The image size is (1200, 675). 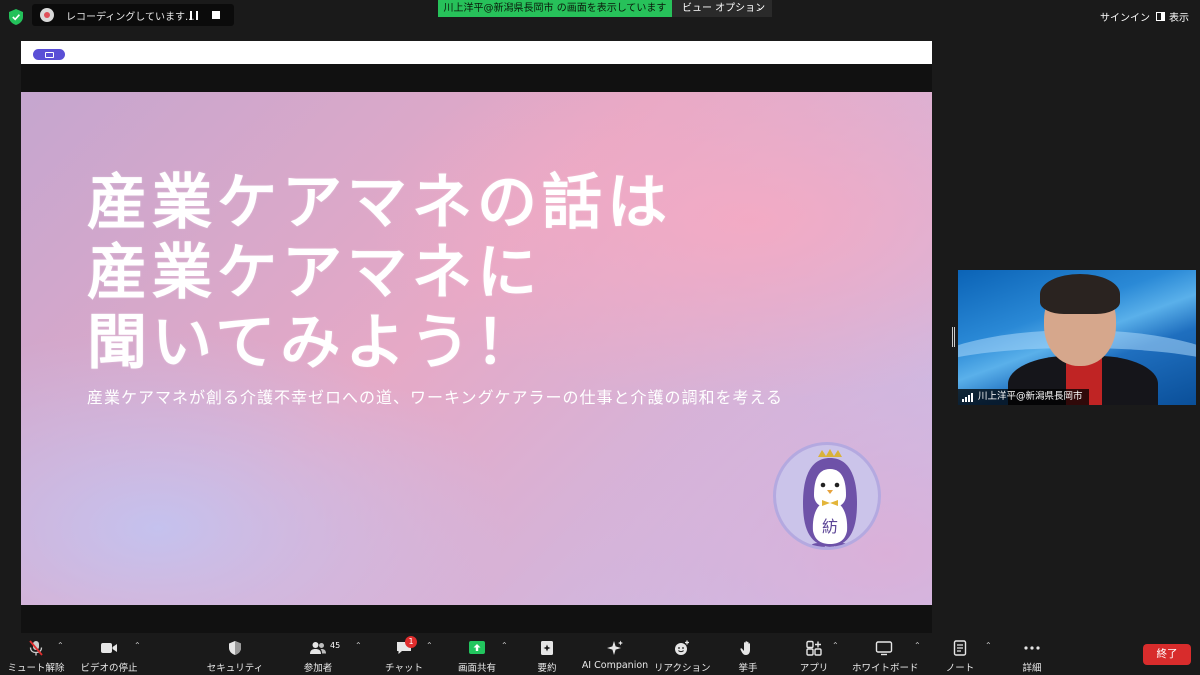 I want to click on participants-label: 参加者, so click(x=318, y=668).